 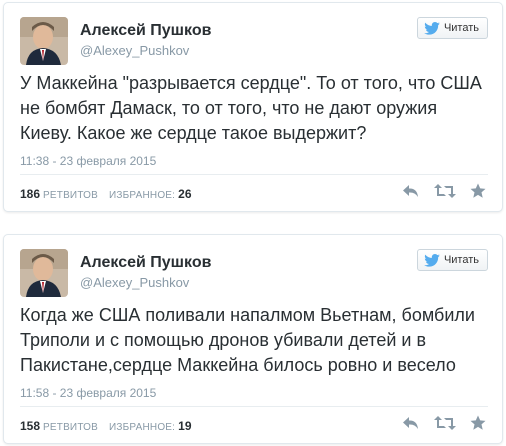 I want to click on tweet-stats: 186 РЕТВИТОВ ИЗБРАННОЕ: 26, so click(x=106, y=194).